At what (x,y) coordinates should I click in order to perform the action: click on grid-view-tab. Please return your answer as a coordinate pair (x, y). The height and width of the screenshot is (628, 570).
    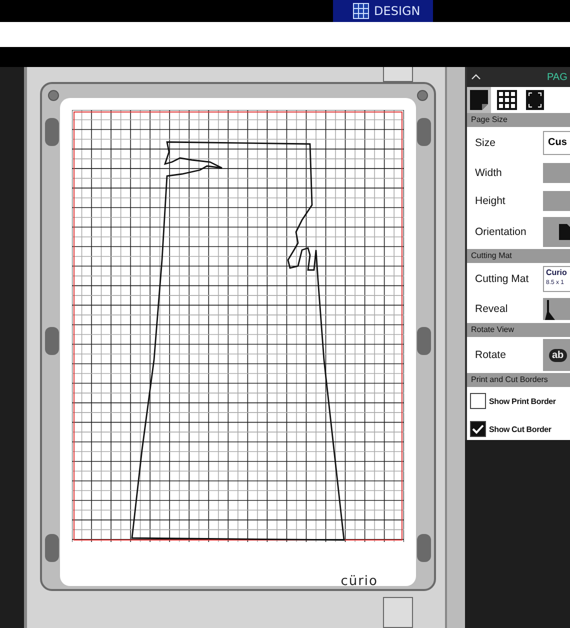
    Looking at the image, I should click on (507, 100).